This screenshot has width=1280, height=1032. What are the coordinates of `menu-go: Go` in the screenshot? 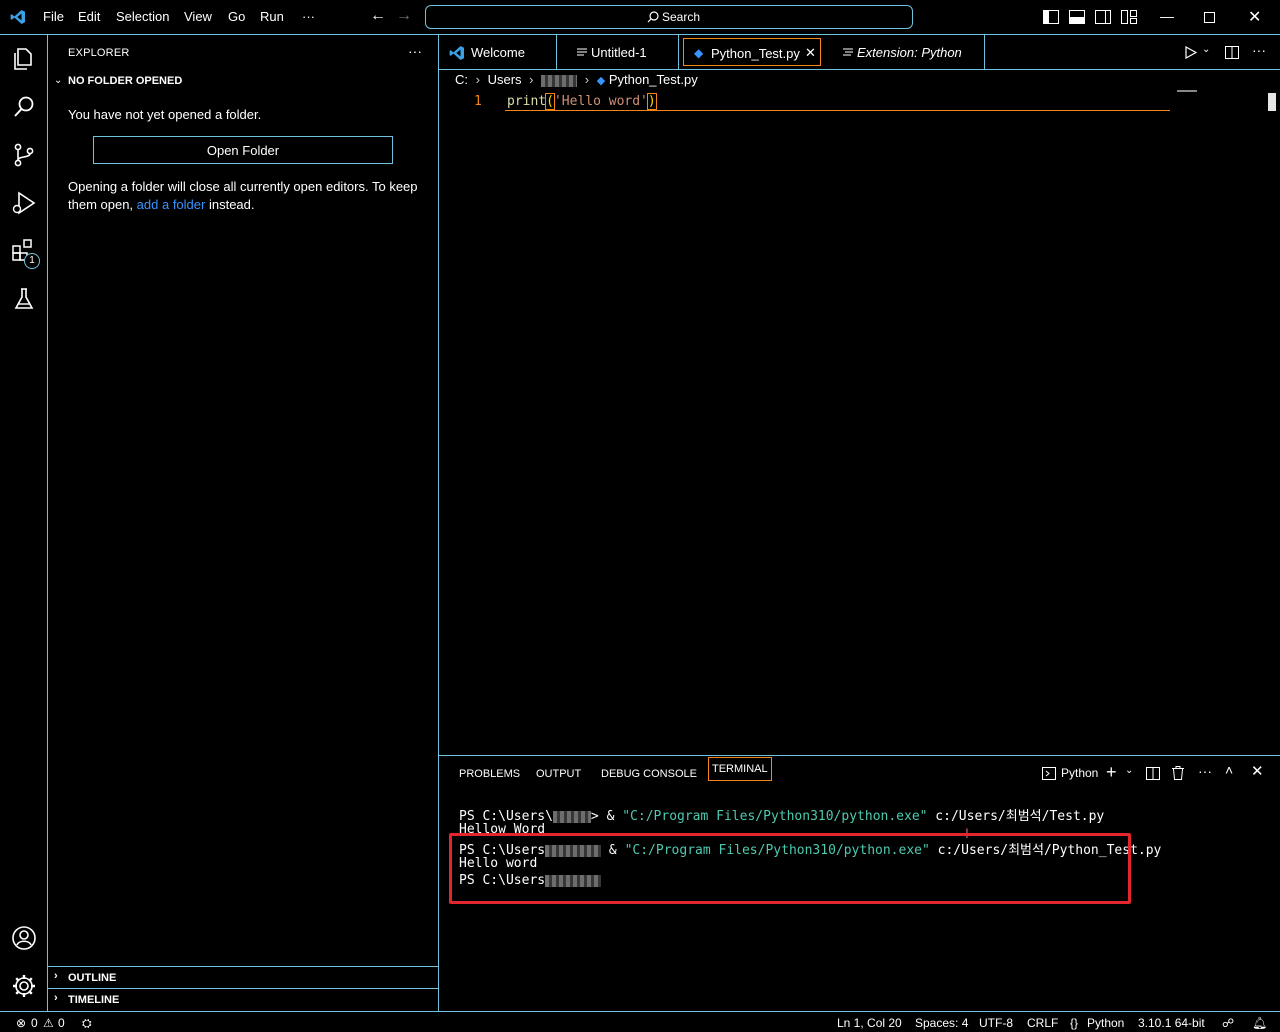 It's located at (236, 16).